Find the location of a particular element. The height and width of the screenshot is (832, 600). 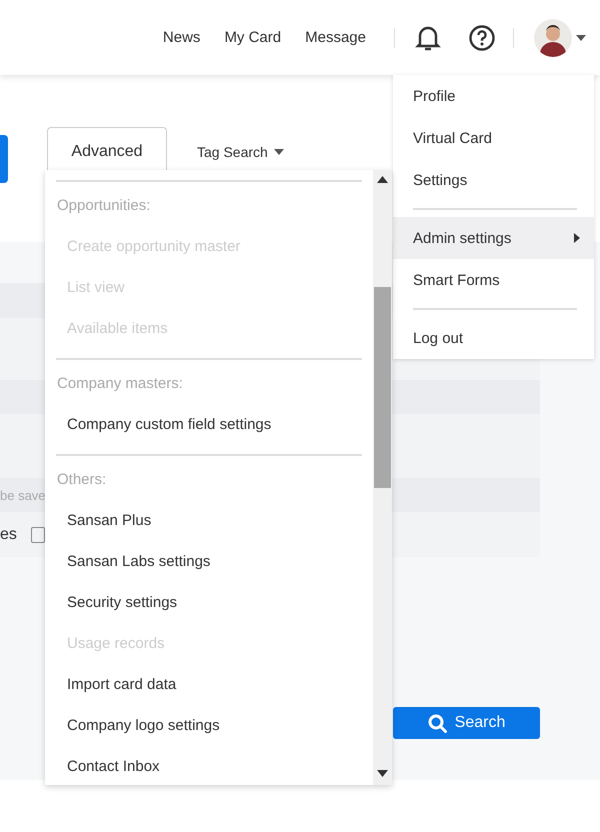

menu-item: Company logo settings is located at coordinates (209, 725).